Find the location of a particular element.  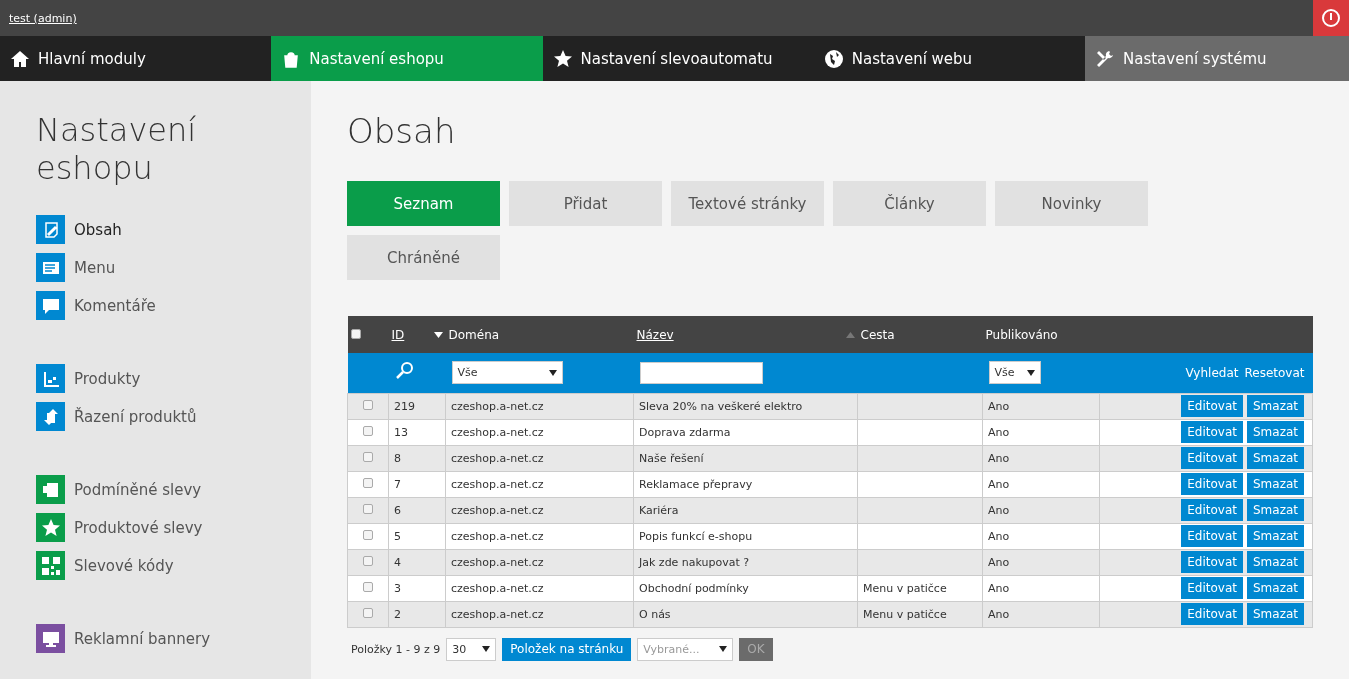

tab: Novinky is located at coordinates (1071, 203).